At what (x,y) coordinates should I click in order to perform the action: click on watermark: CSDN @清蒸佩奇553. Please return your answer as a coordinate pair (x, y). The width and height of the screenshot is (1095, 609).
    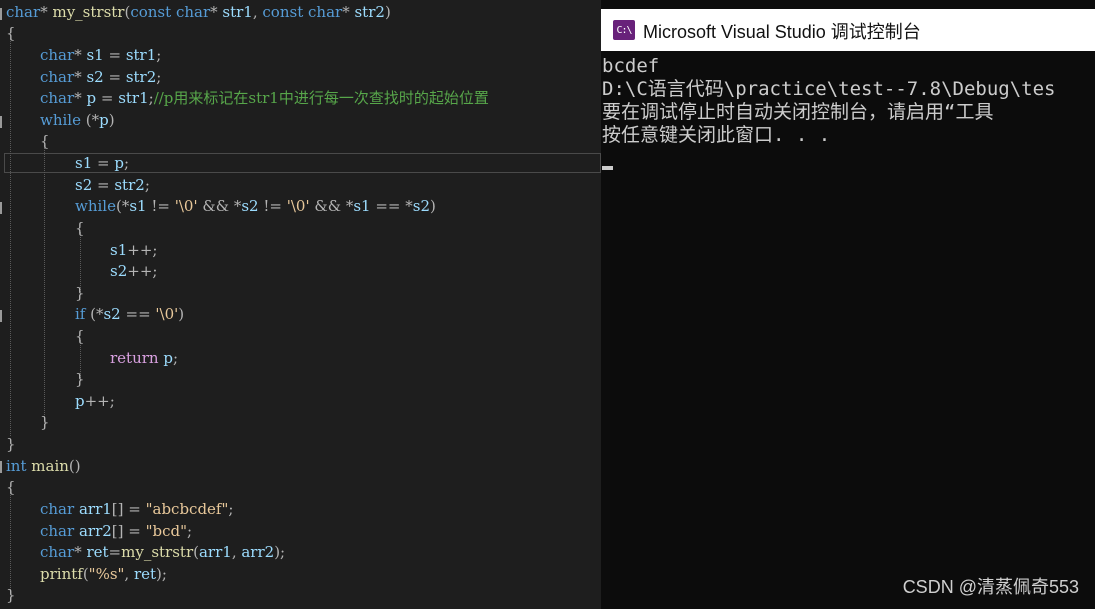
    Looking at the image, I should click on (990, 587).